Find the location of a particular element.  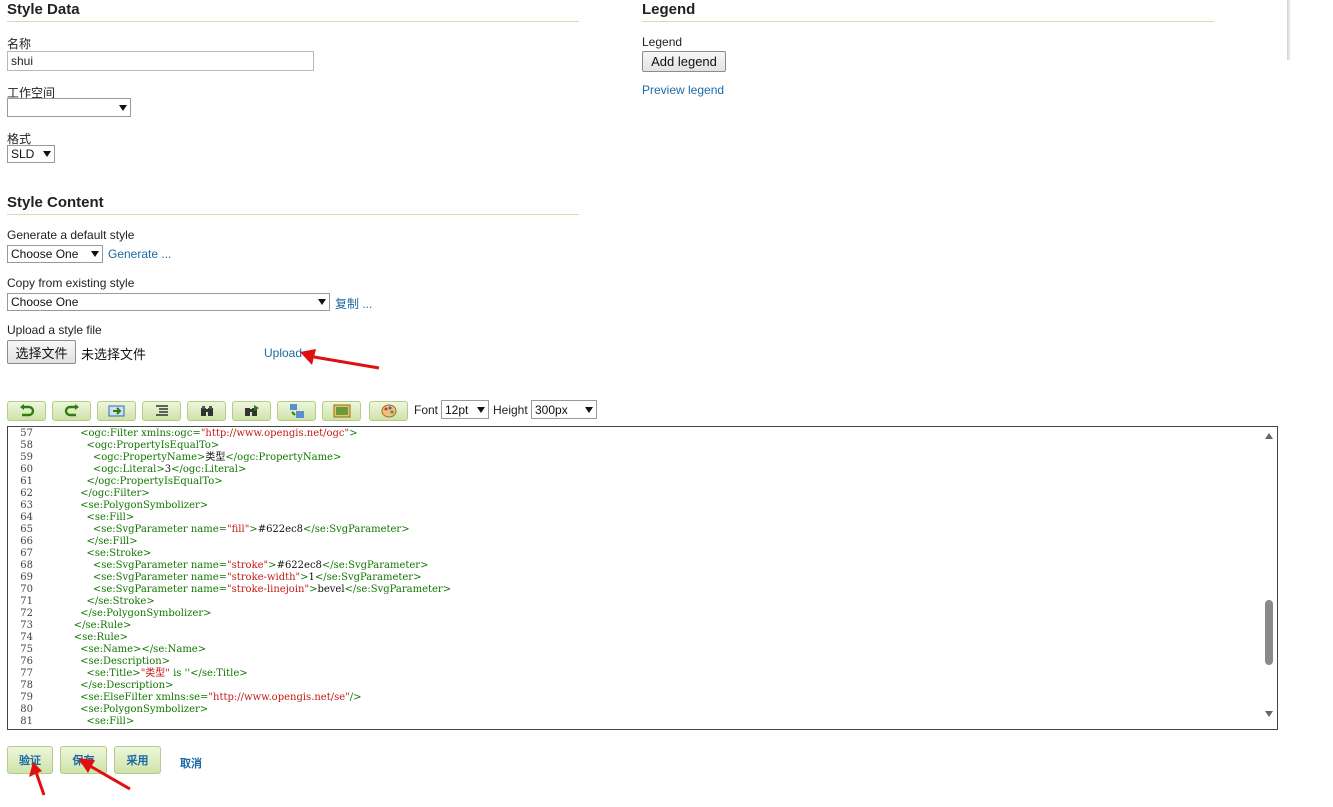

redo-icon is located at coordinates (71, 410).